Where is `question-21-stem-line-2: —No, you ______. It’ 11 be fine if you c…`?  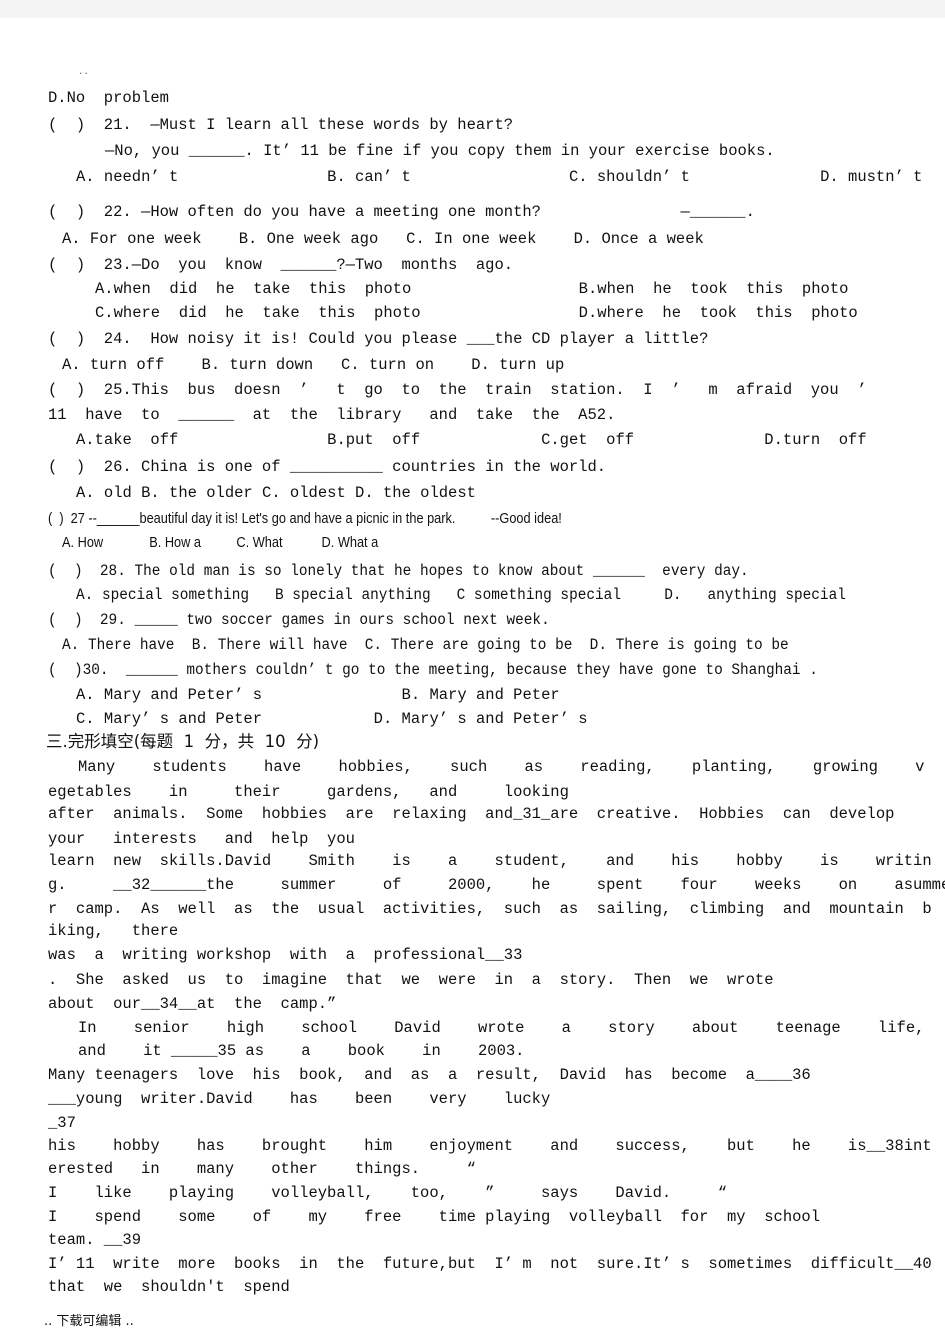 question-21-stem-line-2: —No, you ______. It’ 11 be fine if you c… is located at coordinates (440, 151).